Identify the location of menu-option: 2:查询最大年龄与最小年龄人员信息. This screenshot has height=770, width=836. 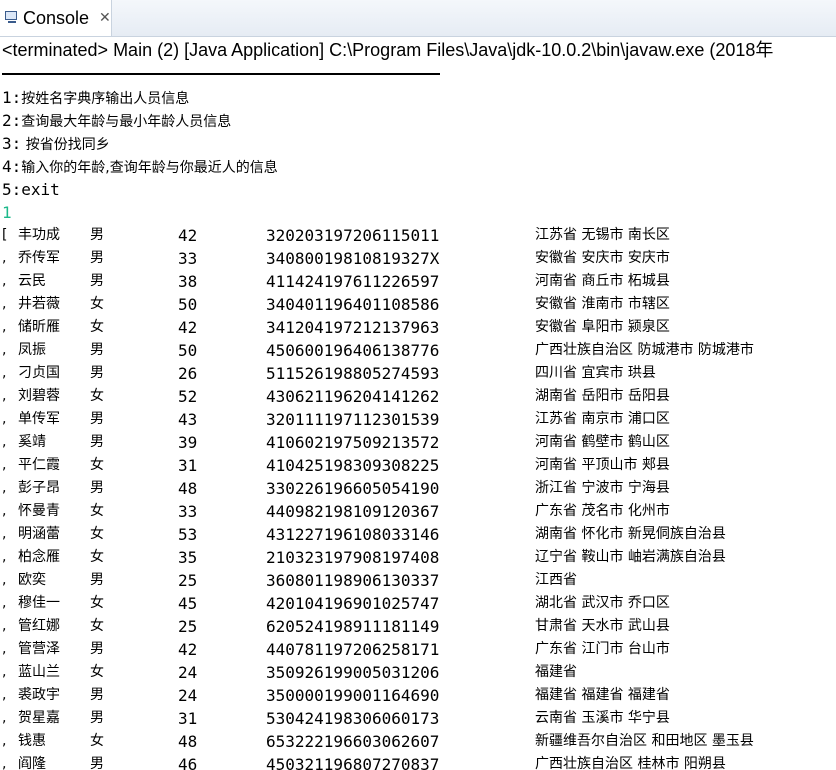
(418, 120).